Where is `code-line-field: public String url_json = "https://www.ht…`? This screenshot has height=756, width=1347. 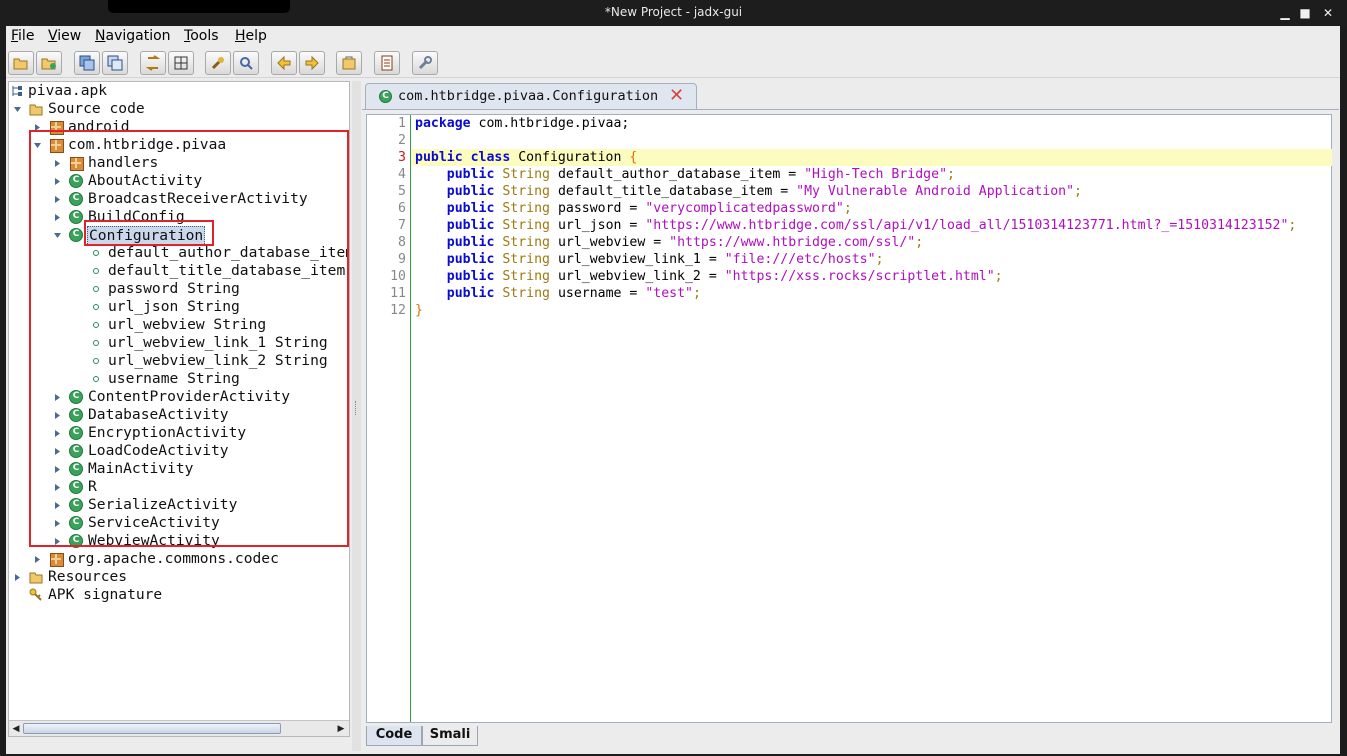 code-line-field: public String url_json = "https://www.ht… is located at coordinates (871, 225).